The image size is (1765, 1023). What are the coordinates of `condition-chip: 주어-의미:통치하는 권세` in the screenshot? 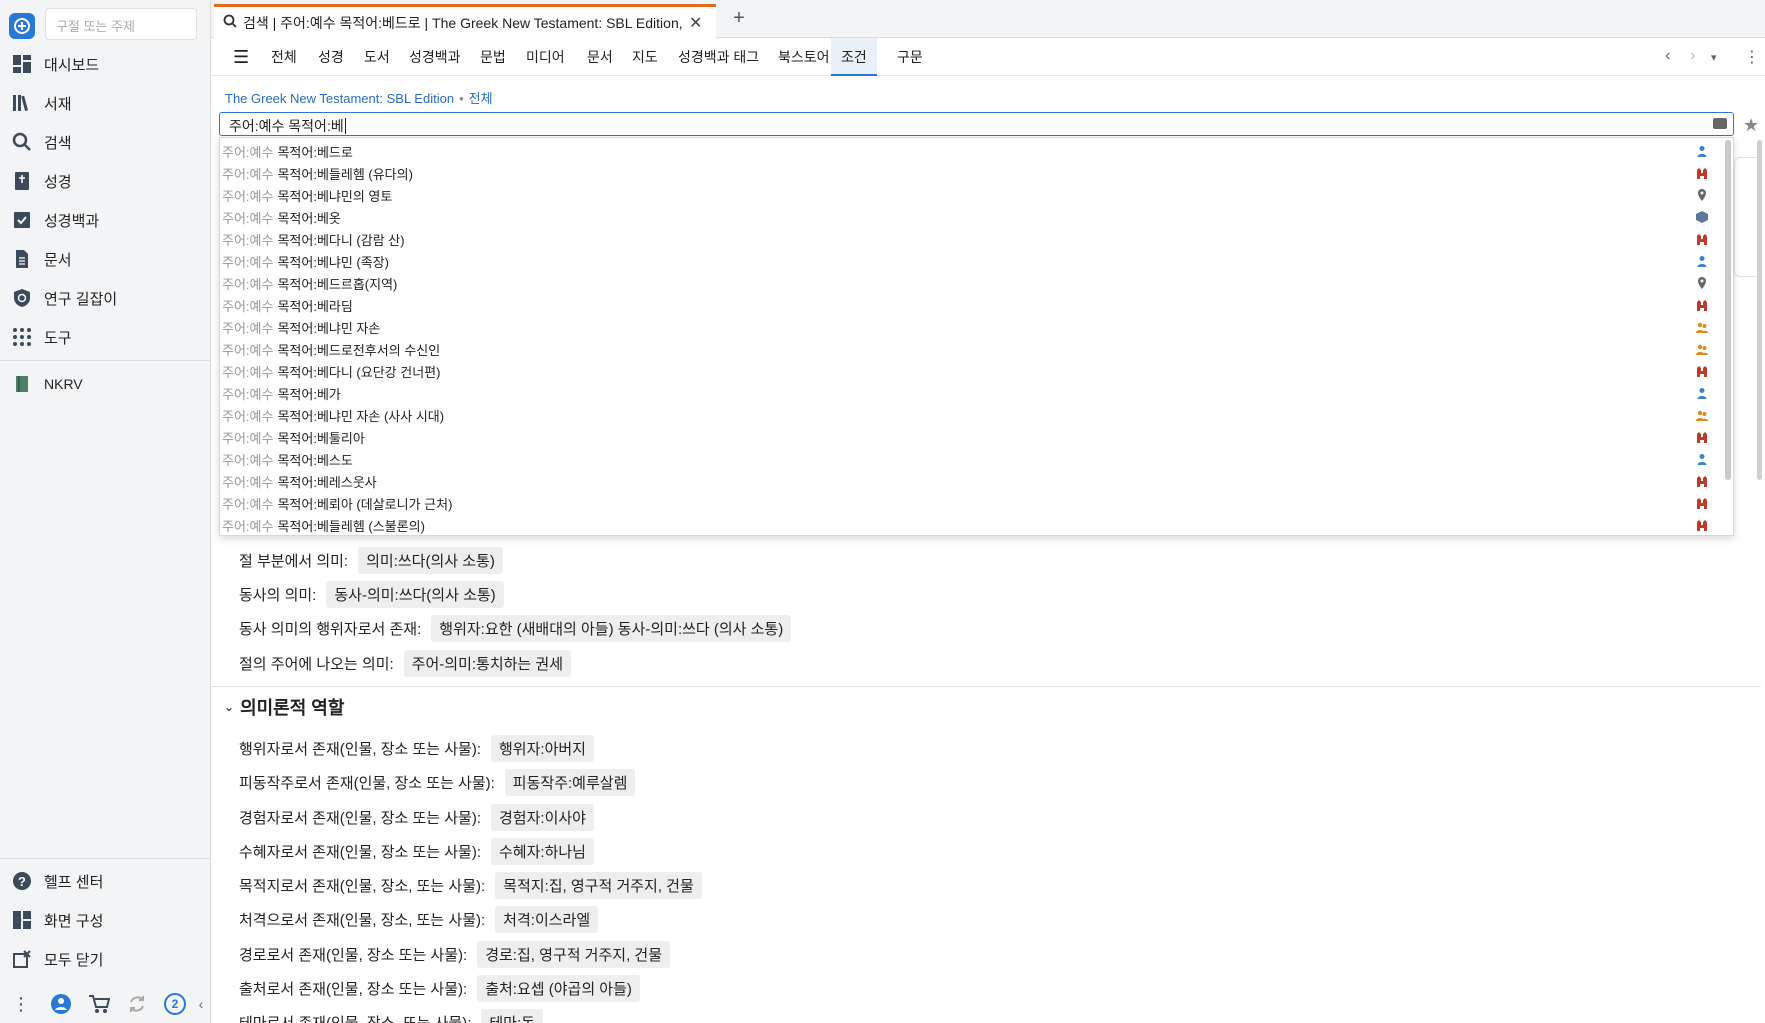 It's located at (487, 663).